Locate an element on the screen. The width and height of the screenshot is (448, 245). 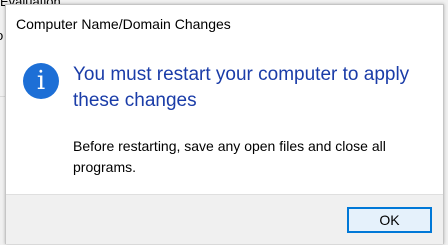
background-text-fragment: o is located at coordinates (1, 35).